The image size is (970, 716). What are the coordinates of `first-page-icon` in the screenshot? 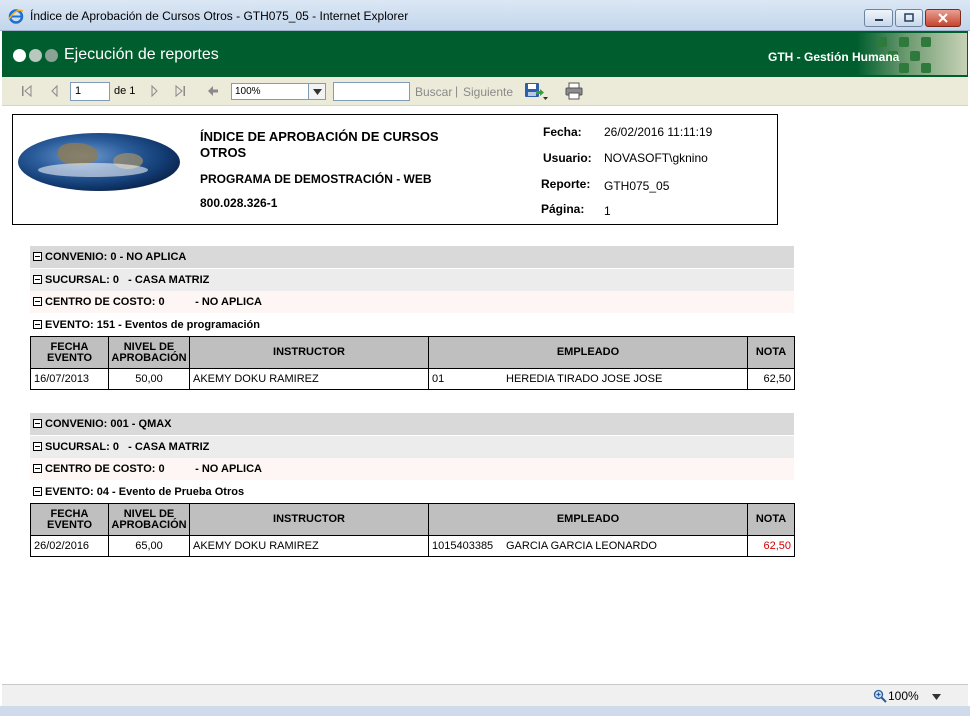 It's located at (27, 91).